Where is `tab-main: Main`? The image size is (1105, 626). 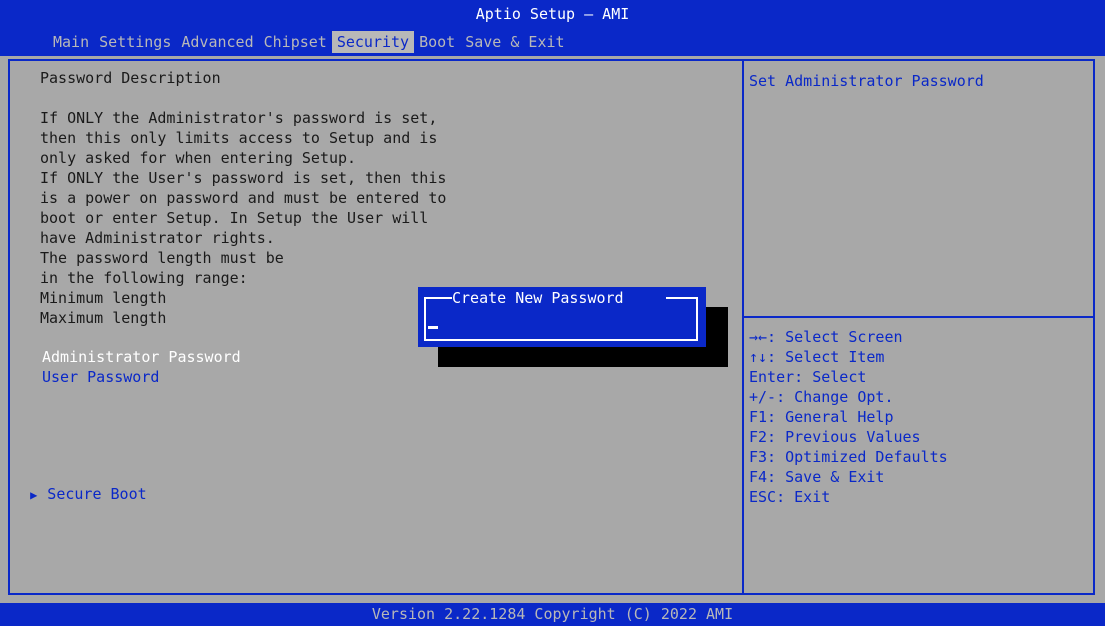
tab-main: Main is located at coordinates (71, 42).